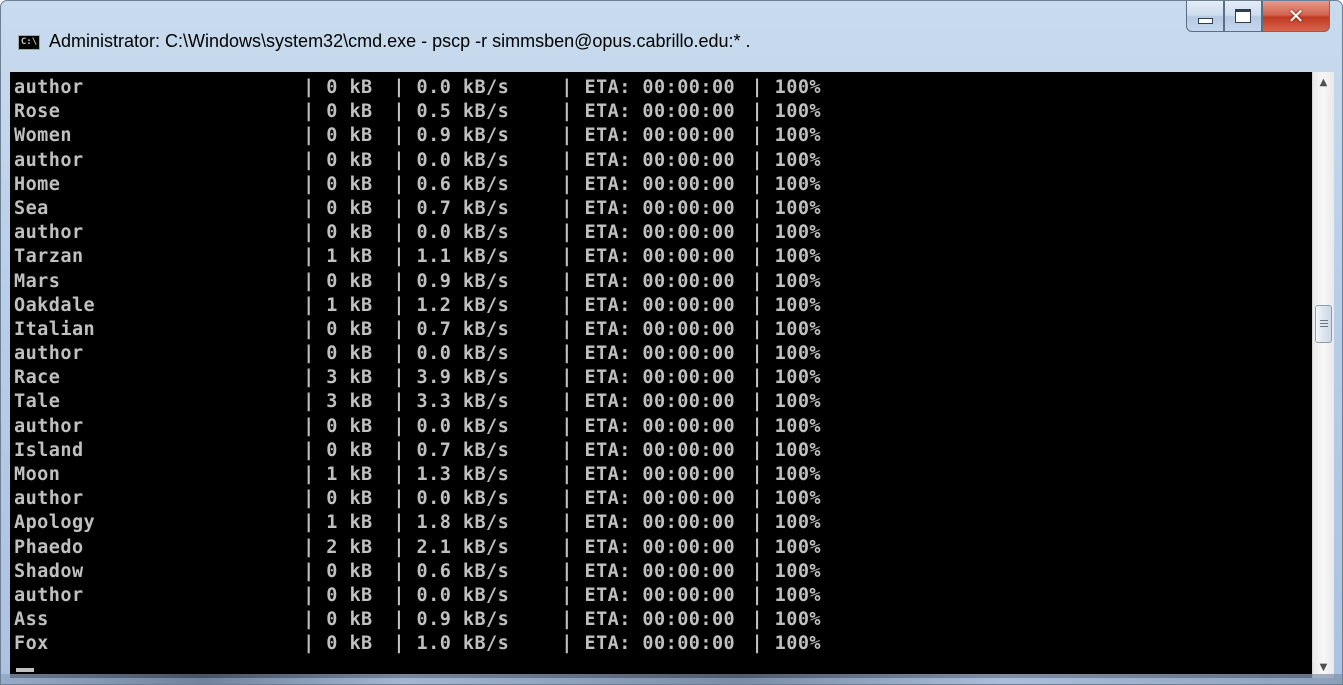 Image resolution: width=1343 pixels, height=685 pixels. I want to click on file-name: Italian, so click(55, 329).